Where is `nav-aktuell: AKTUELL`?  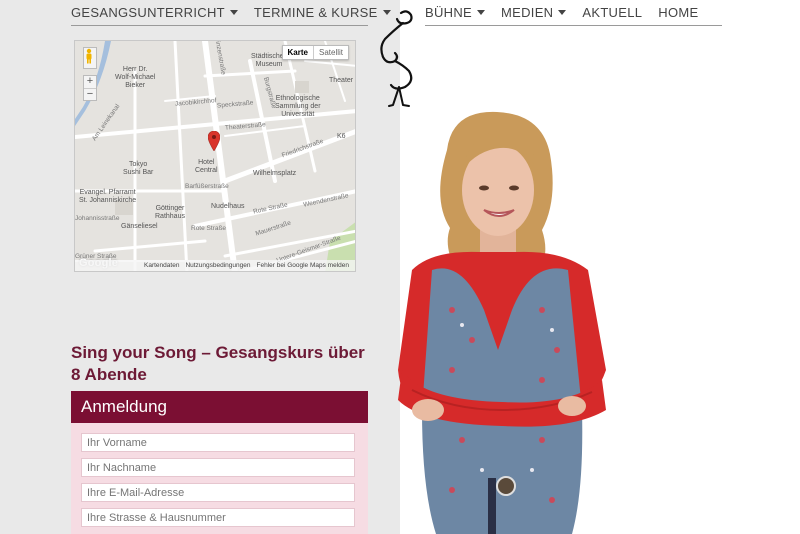 nav-aktuell: AKTUELL is located at coordinates (612, 12).